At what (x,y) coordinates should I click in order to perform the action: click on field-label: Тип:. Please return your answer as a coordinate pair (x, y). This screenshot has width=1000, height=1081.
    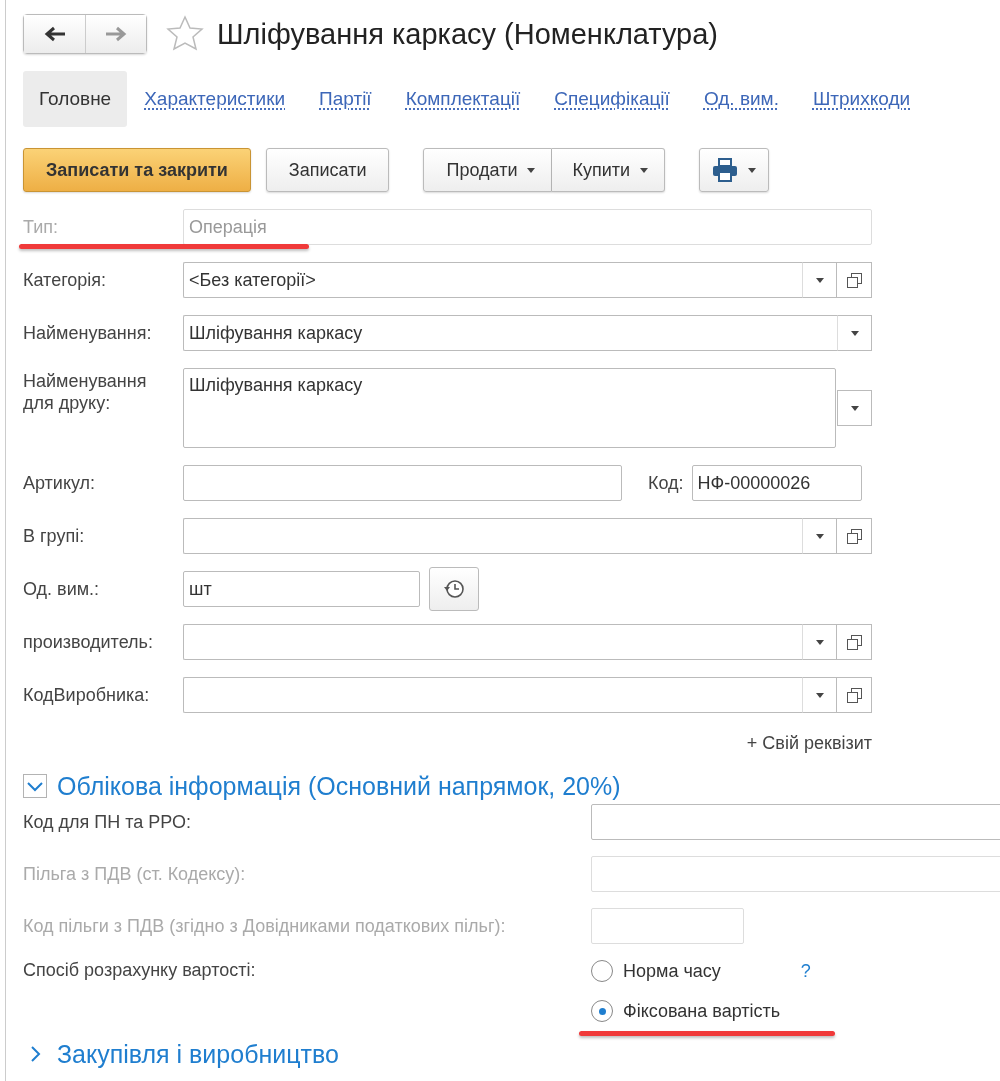
    Looking at the image, I should click on (41, 227).